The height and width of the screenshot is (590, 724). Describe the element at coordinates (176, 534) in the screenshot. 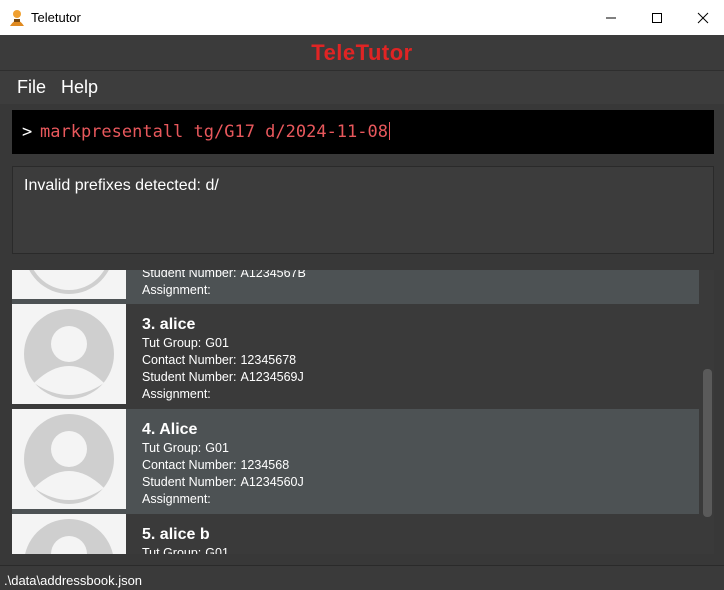

I see `student-name: 5. alice b` at that location.